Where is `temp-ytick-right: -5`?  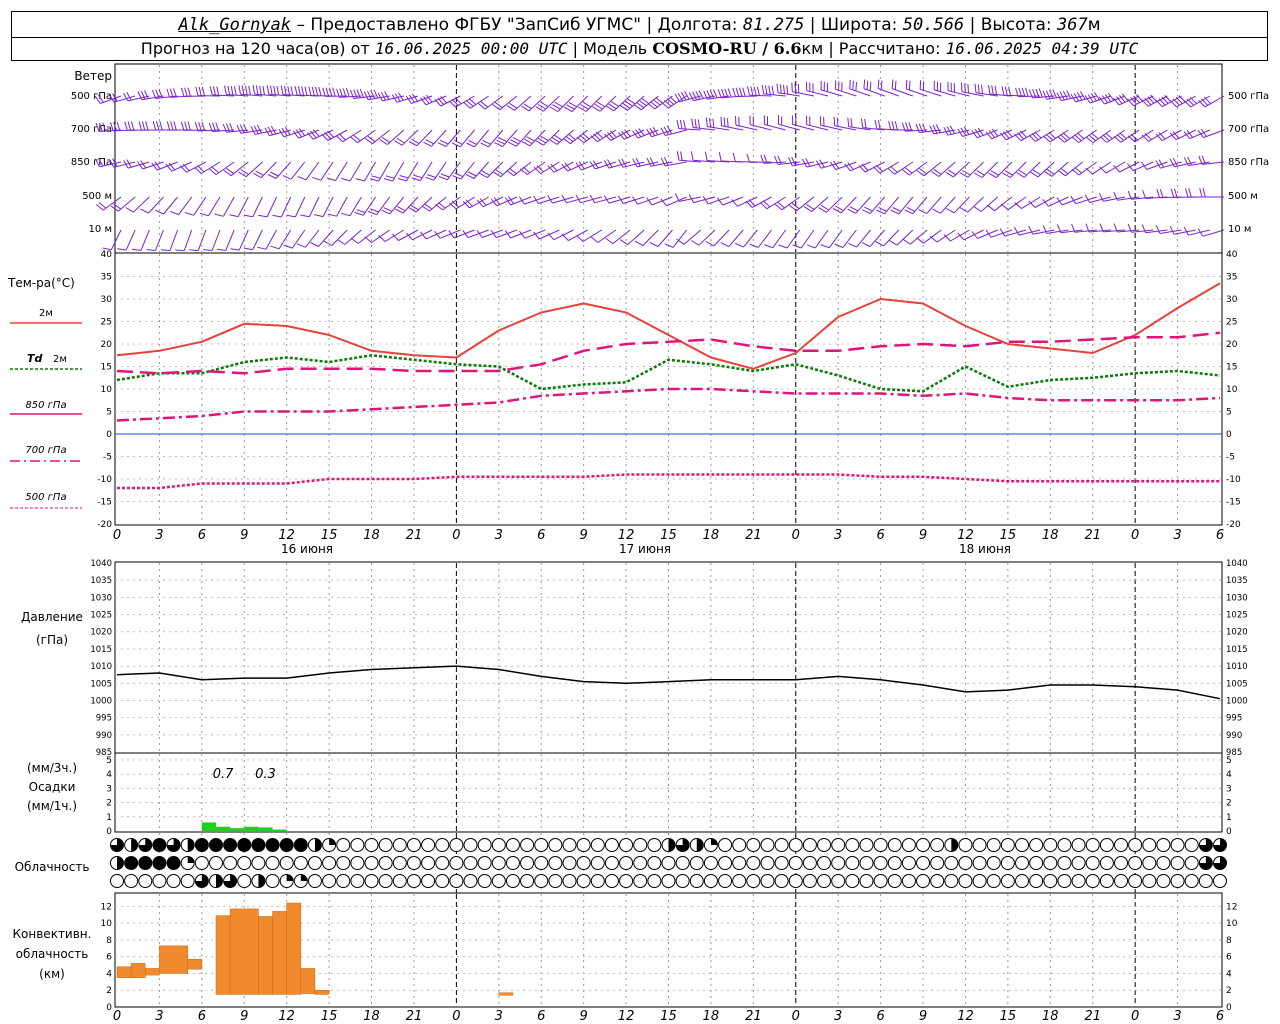
temp-ytick-right: -5 is located at coordinates (1230, 458).